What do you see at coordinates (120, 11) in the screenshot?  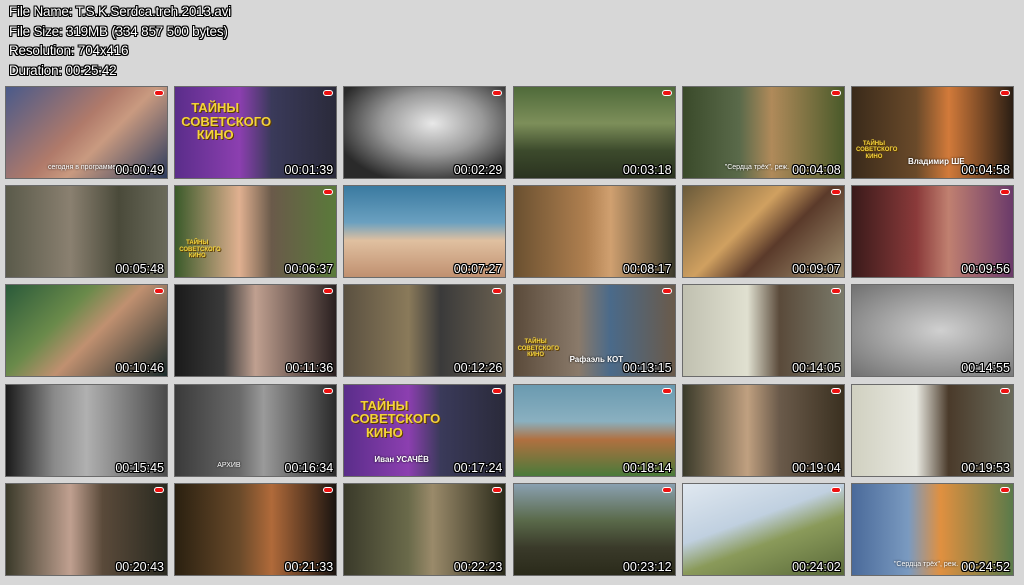 I see `file-name-line: File Name: T.S.K.Serdca.treh.2013.avi` at bounding box center [120, 11].